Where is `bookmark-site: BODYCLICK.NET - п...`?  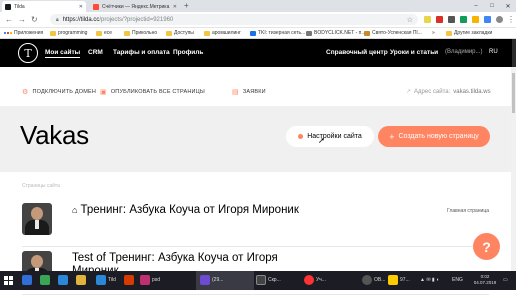
bookmark-site: BODYCLICK.NET - п... is located at coordinates (336, 33).